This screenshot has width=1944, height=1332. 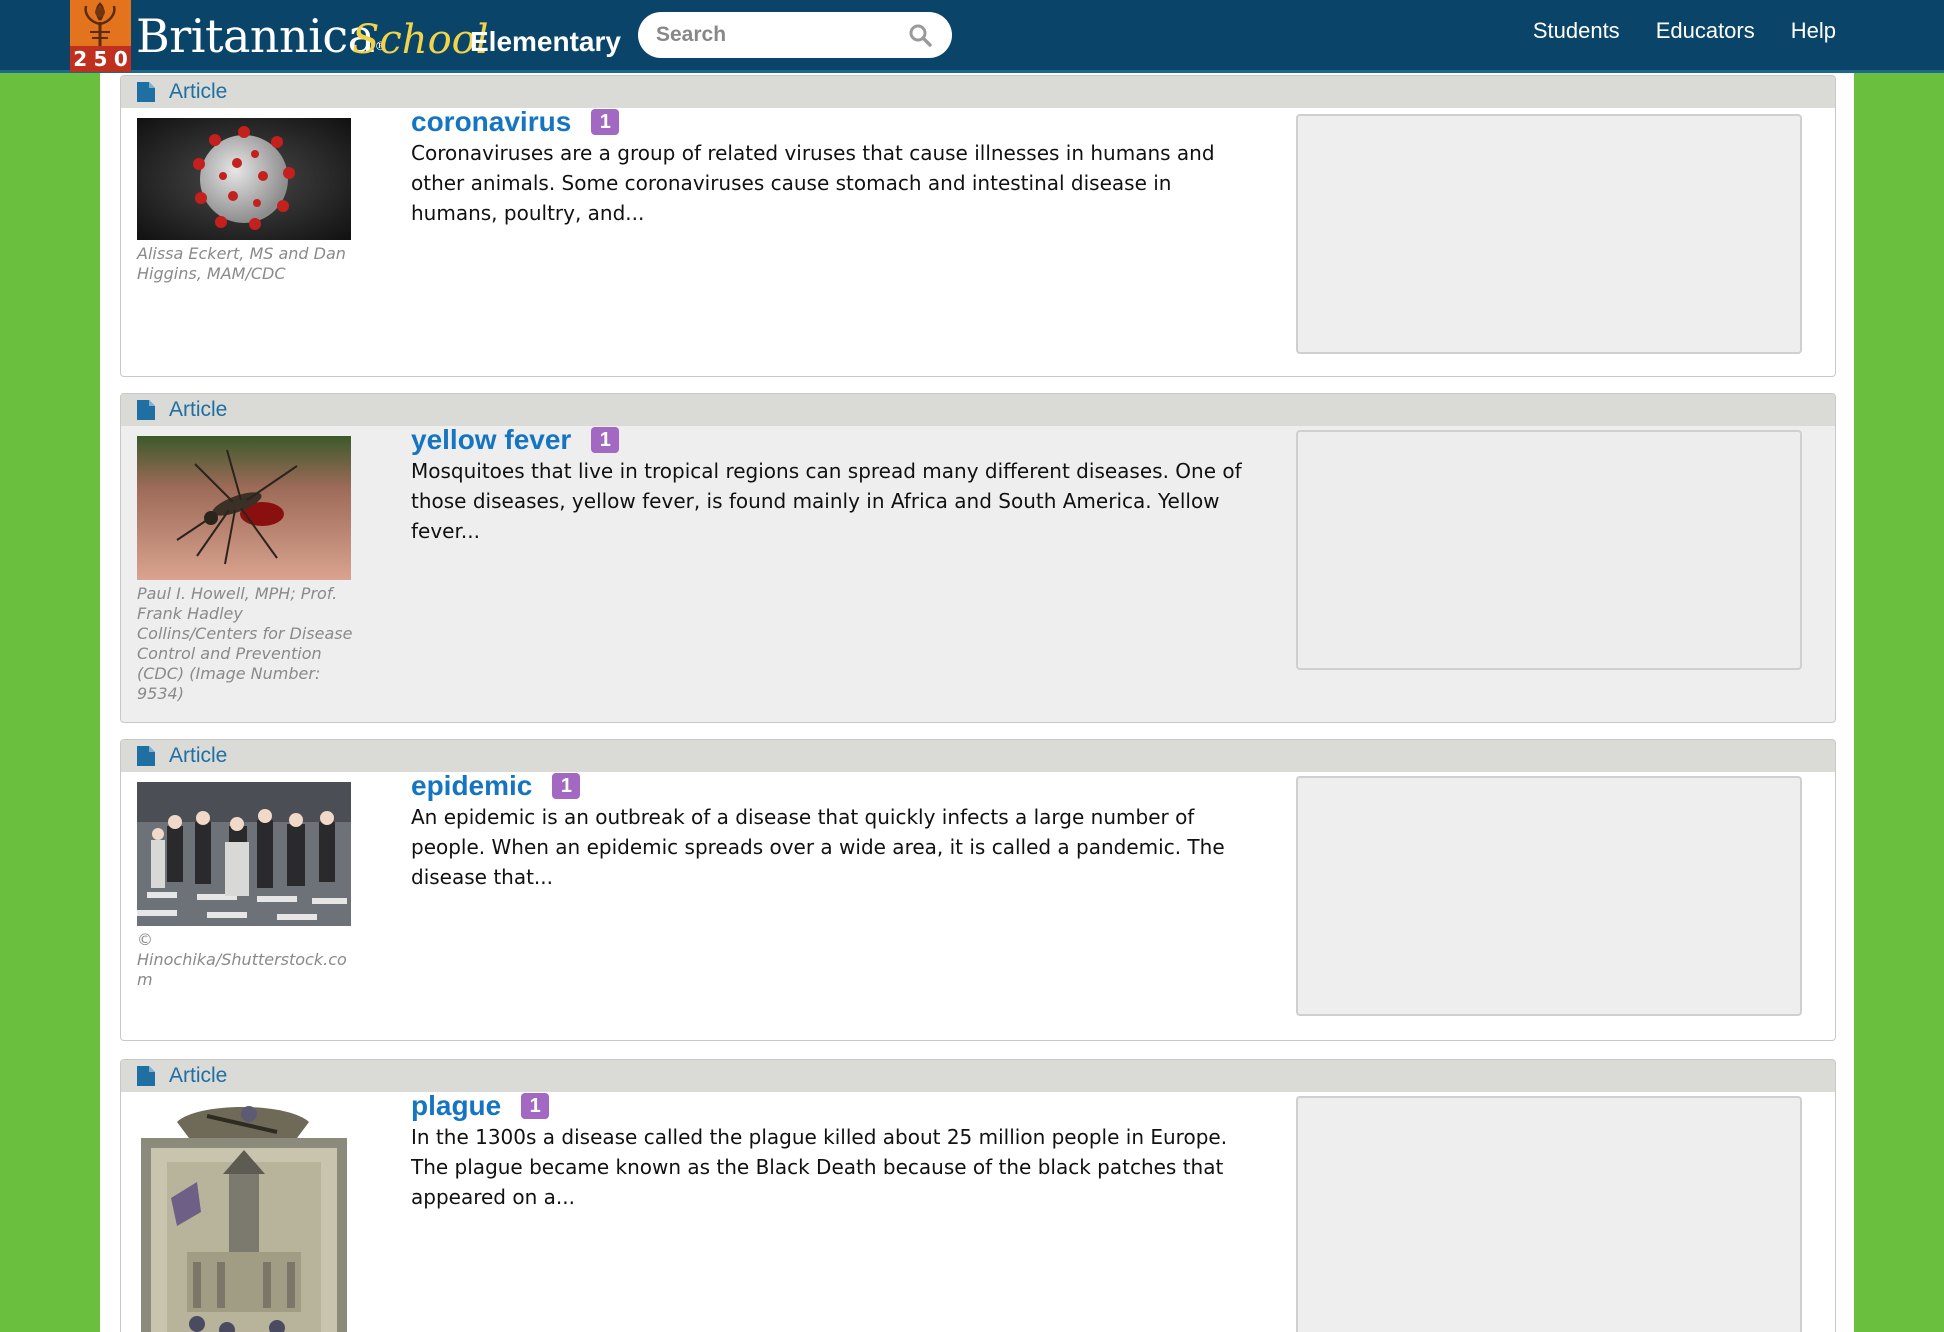 What do you see at coordinates (242, 959) in the screenshot?
I see `image-credit: © Hinochika/Shutterstock.com` at bounding box center [242, 959].